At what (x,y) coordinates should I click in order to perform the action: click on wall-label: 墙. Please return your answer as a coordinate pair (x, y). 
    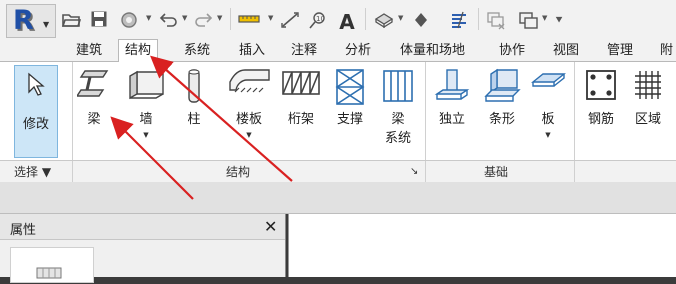
    Looking at the image, I should click on (146, 119).